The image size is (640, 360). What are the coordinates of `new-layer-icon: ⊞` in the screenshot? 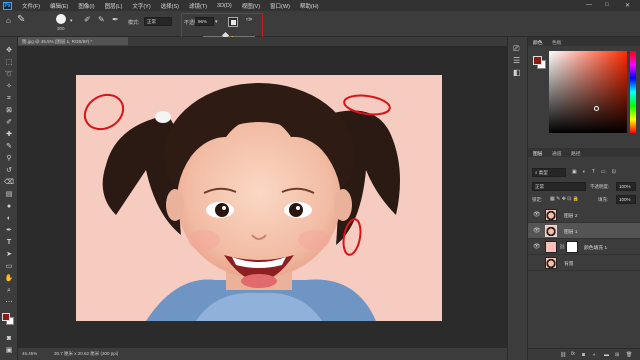 It's located at (617, 355).